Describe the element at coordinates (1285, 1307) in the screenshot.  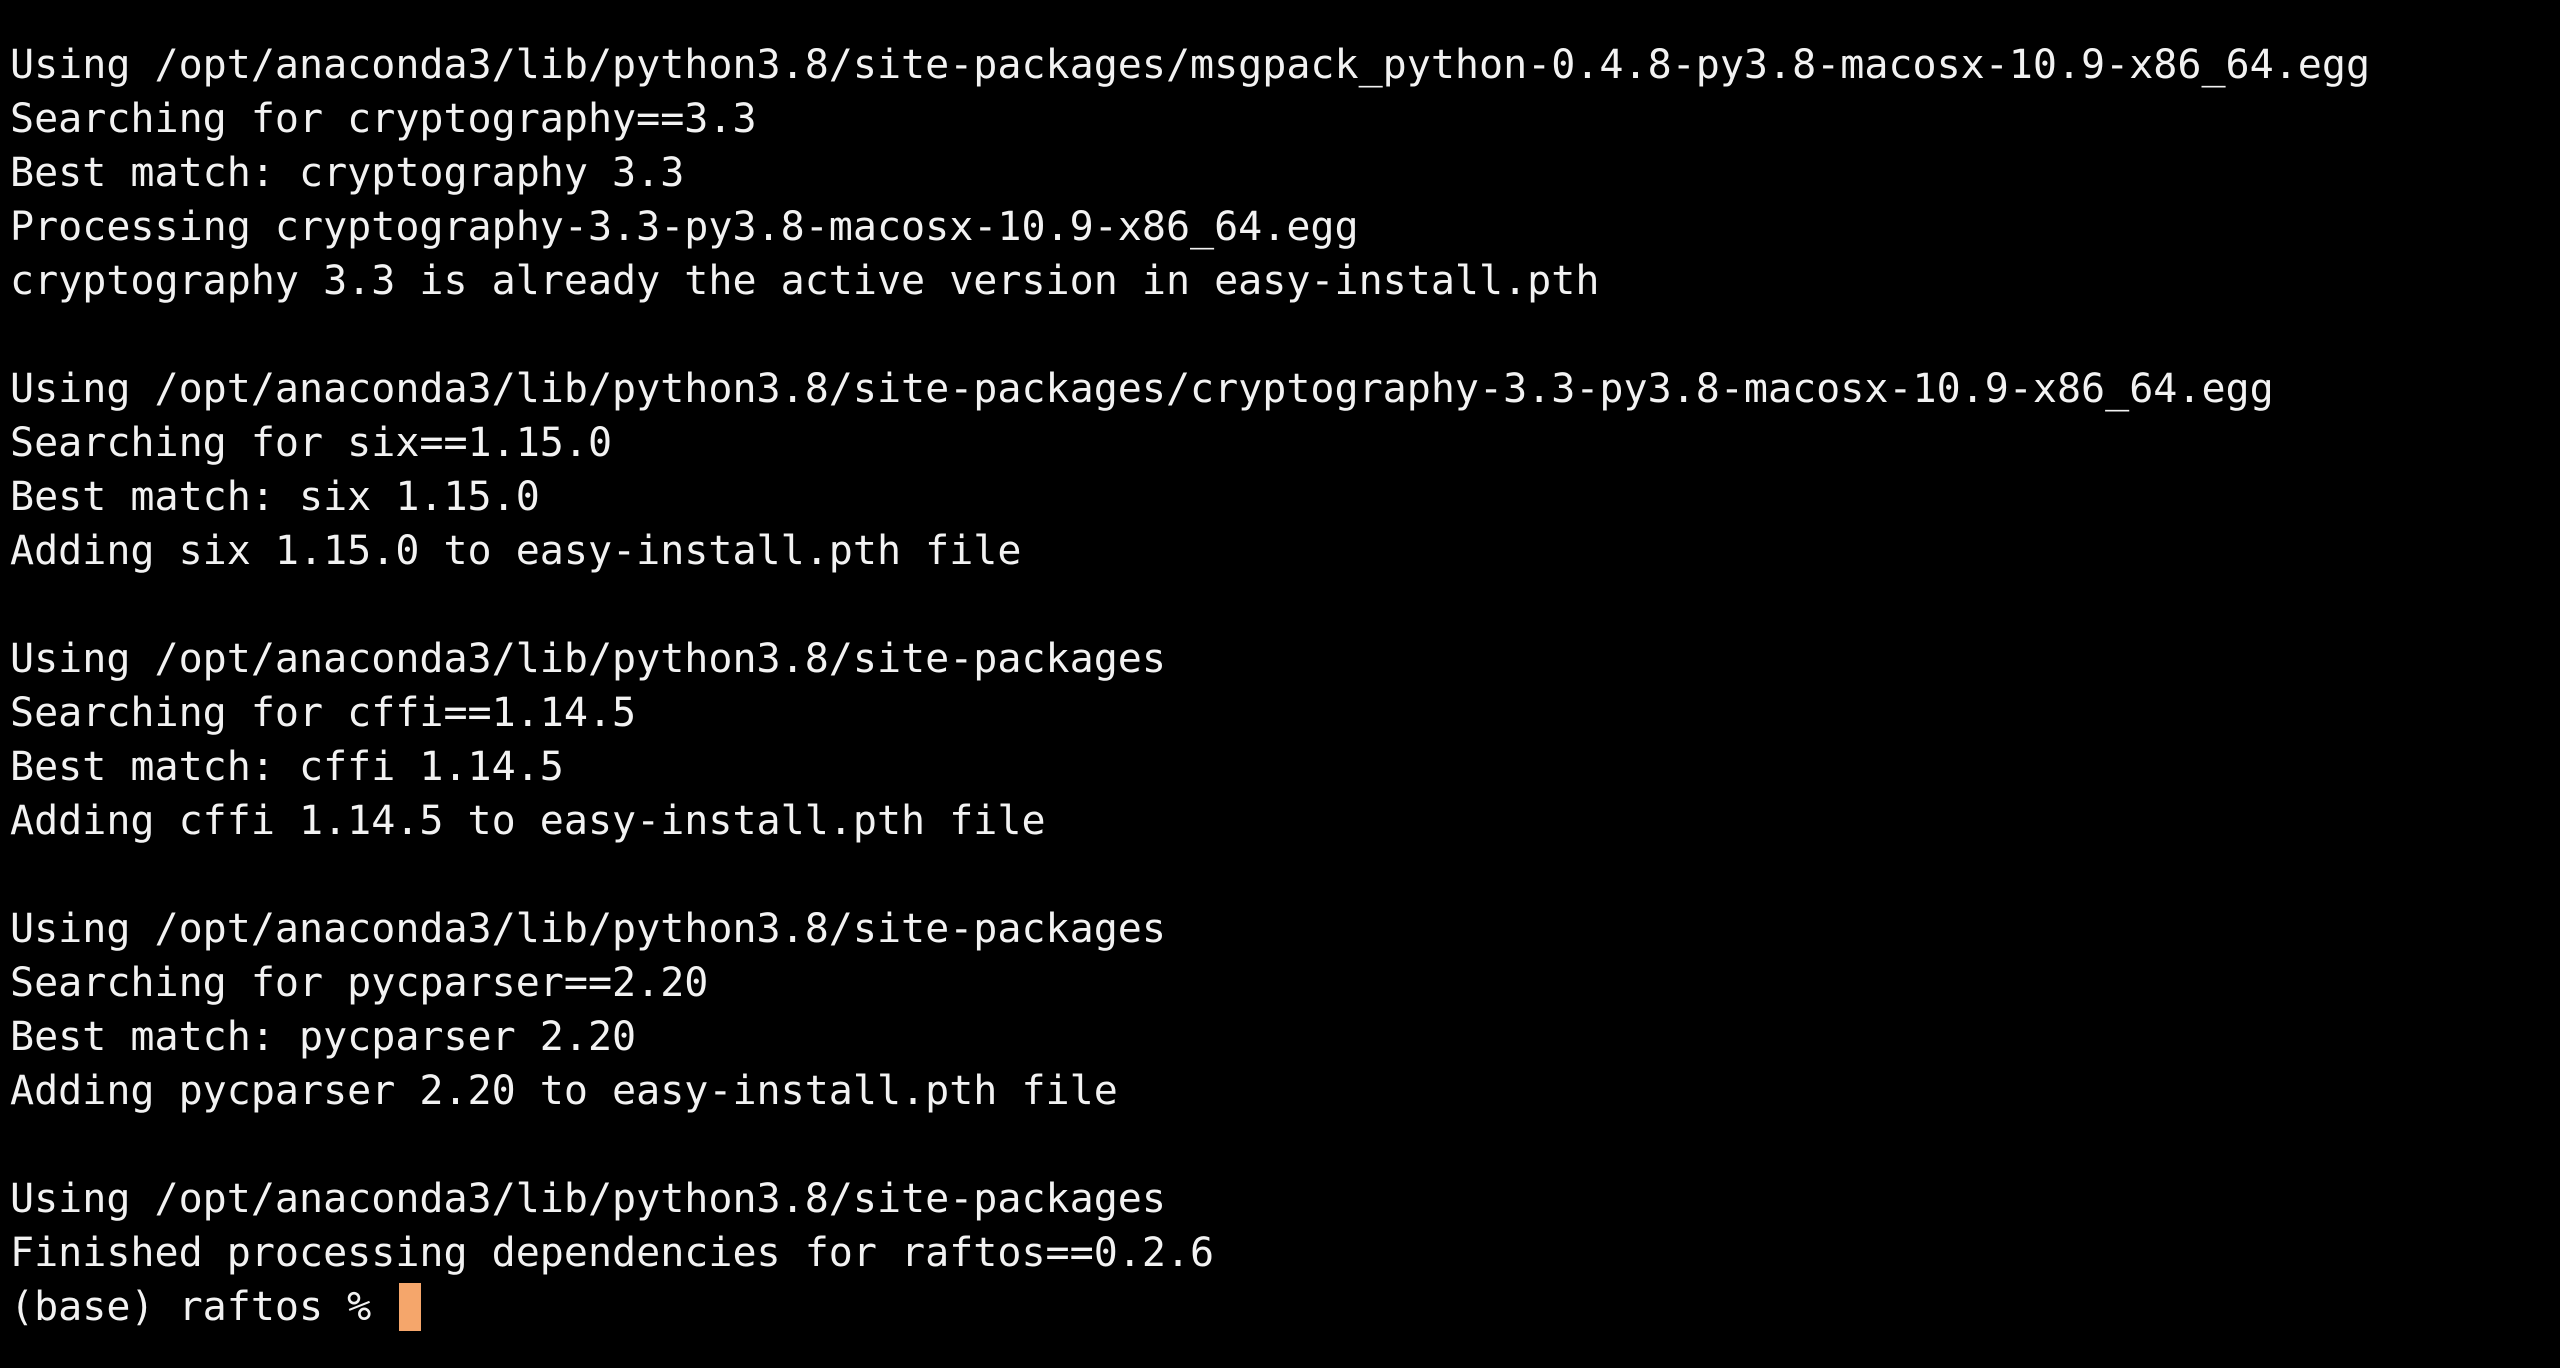
I see `prompt-line: (base) raftos %` at that location.